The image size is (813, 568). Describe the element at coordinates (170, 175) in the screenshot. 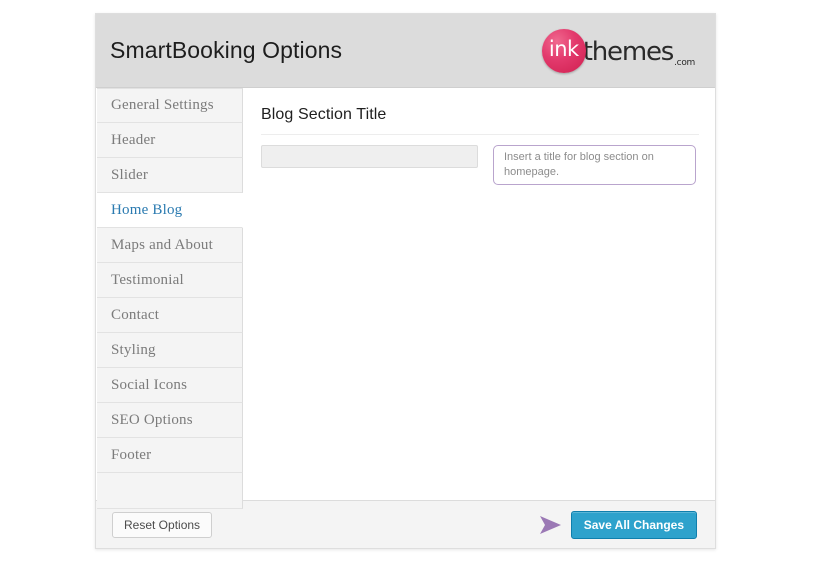

I see `sidebar-item-slider: Slider` at that location.